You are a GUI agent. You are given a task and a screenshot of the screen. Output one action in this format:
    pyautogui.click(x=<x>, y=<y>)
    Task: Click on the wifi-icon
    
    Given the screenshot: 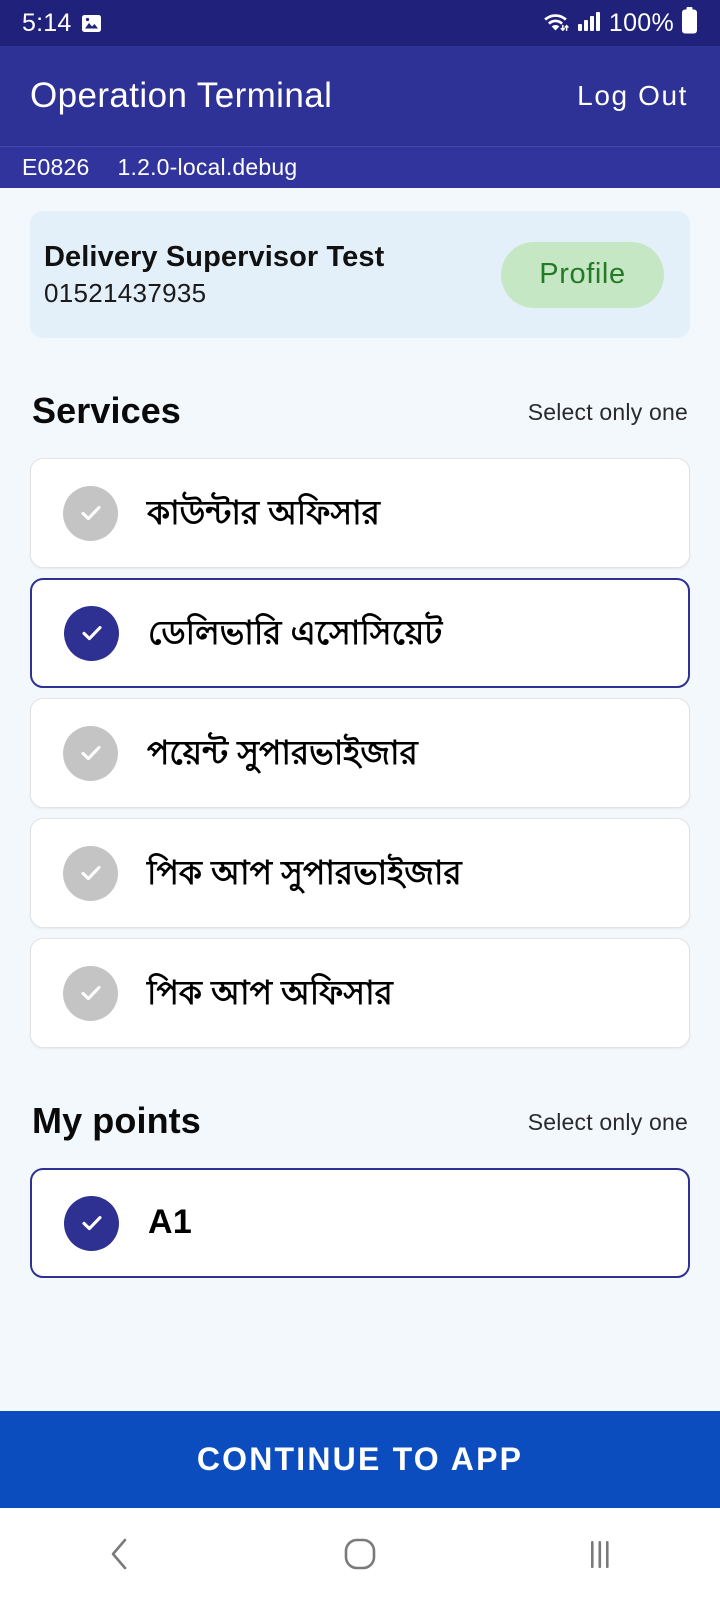 What is the action you would take?
    pyautogui.click(x=556, y=23)
    